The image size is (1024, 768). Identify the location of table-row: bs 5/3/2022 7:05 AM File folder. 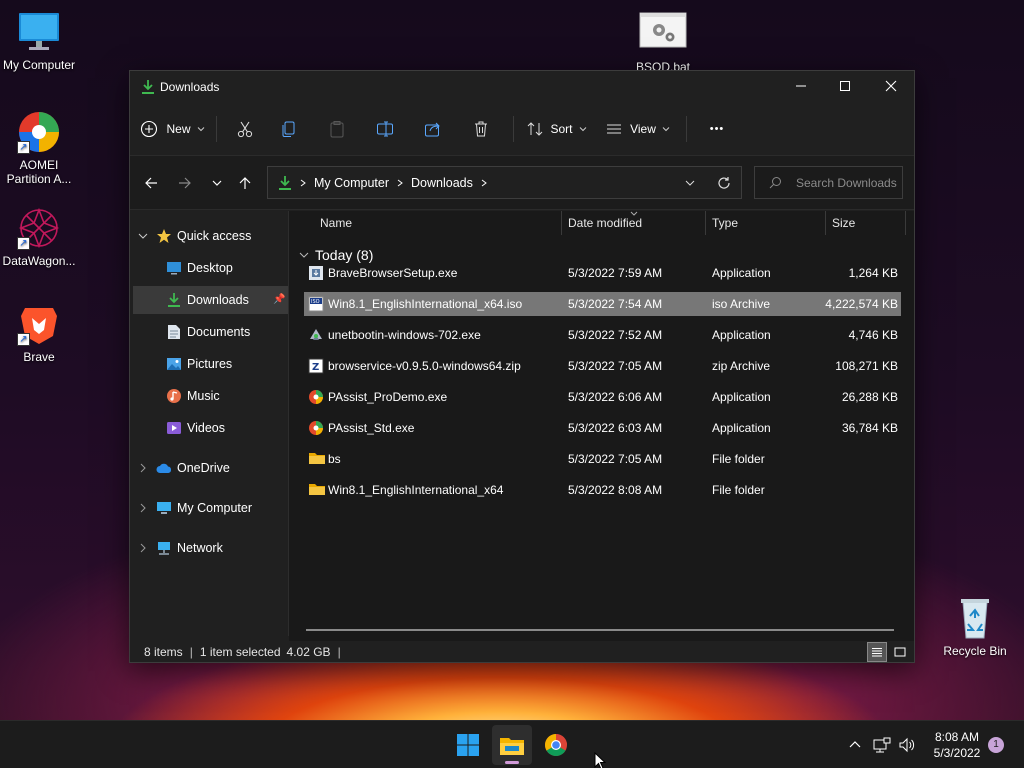
(602, 459).